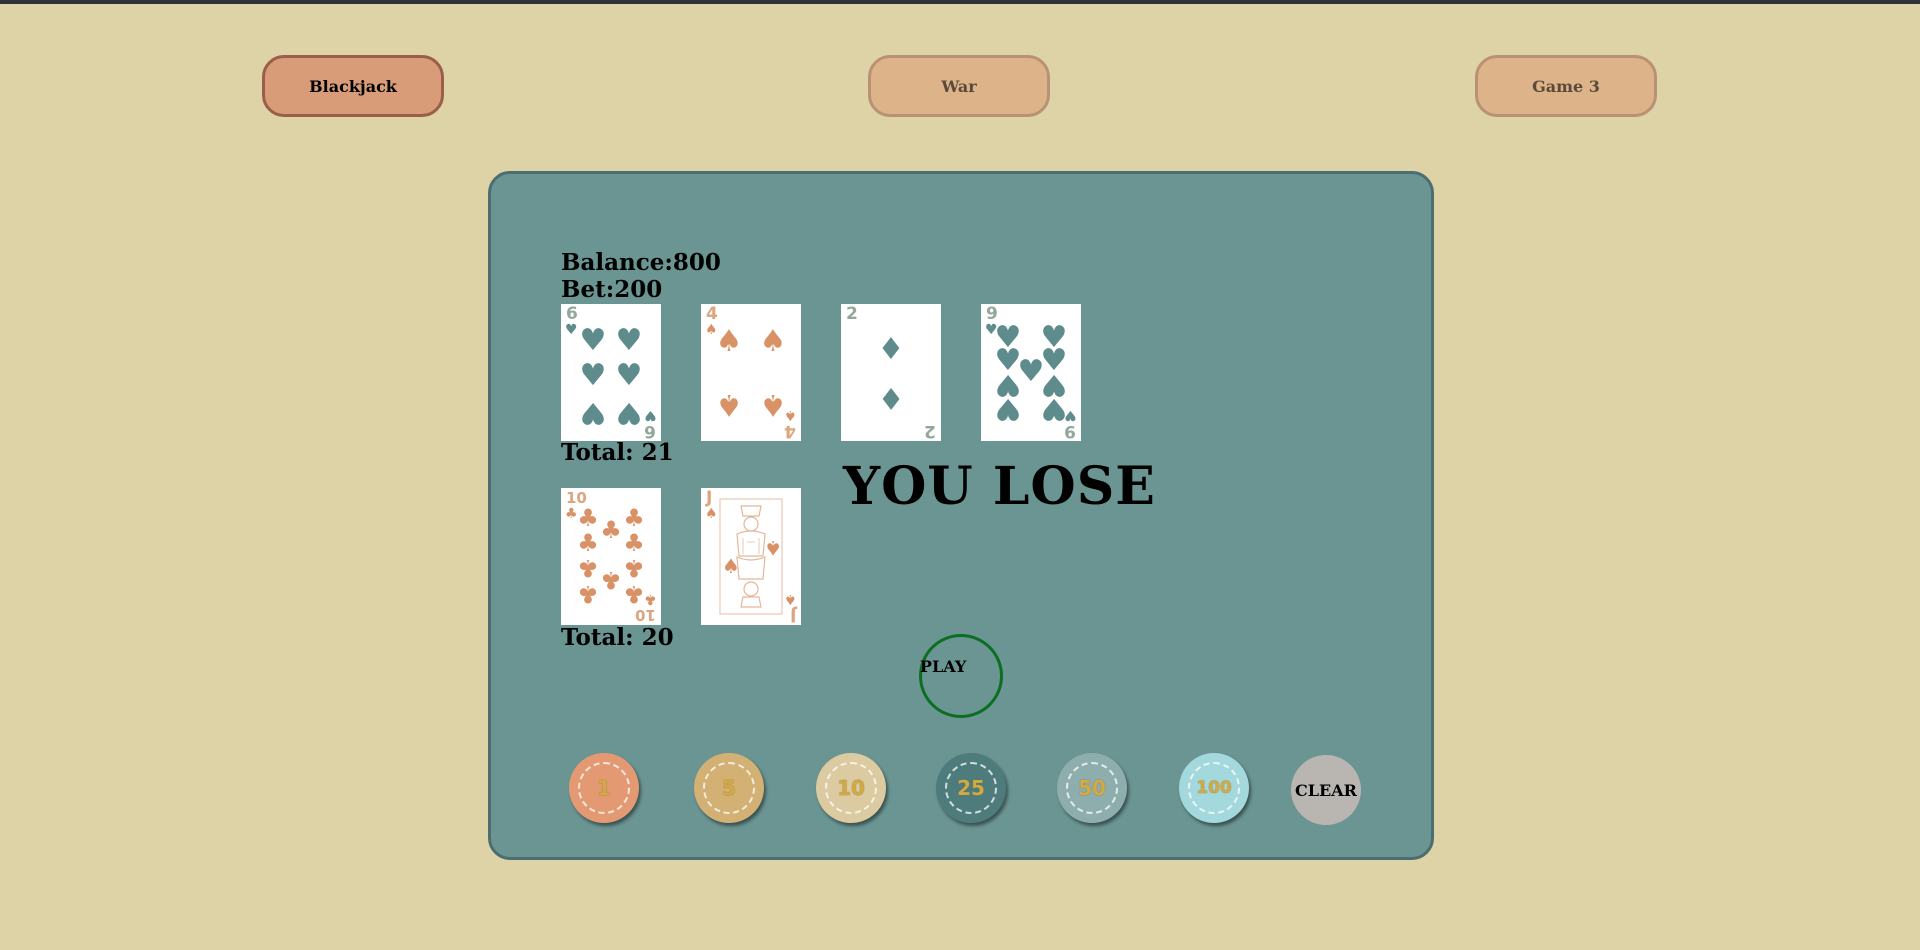 Image resolution: width=1920 pixels, height=950 pixels. What do you see at coordinates (641, 262) in the screenshot?
I see `balance-label: Balance:800` at bounding box center [641, 262].